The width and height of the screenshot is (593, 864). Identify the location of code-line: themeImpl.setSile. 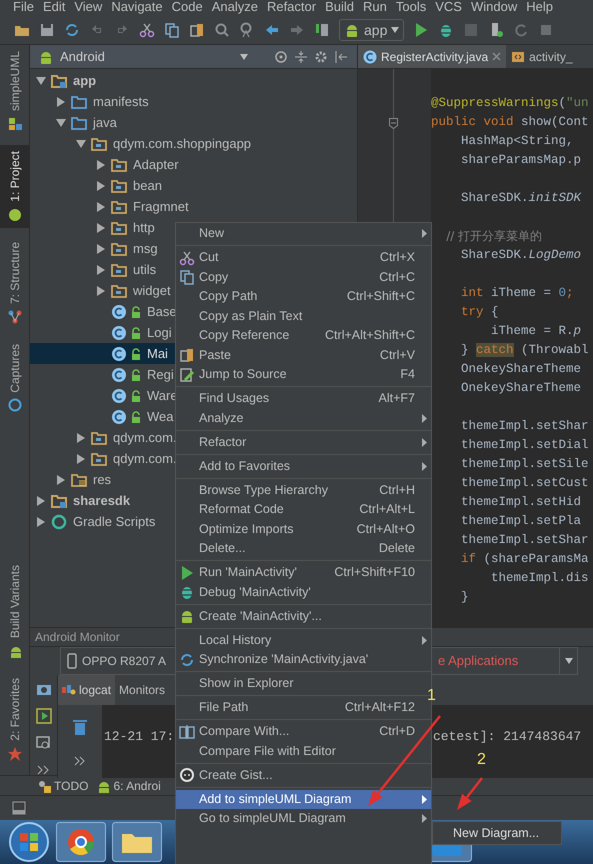
(524, 464).